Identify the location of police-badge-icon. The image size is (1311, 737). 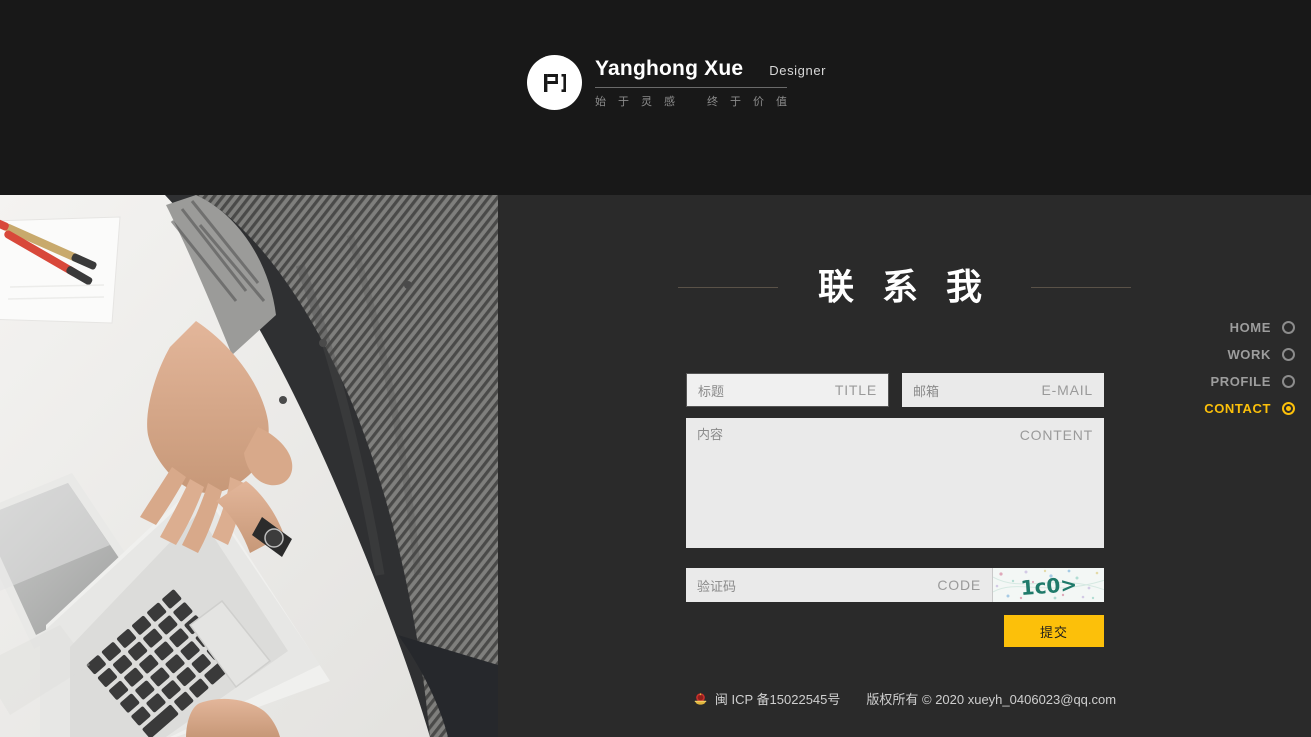
(700, 698).